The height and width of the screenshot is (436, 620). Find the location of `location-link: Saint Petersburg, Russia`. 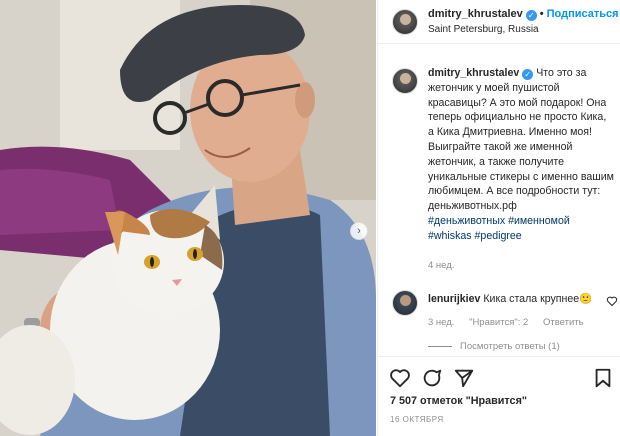

location-link: Saint Petersburg, Russia is located at coordinates (483, 29).